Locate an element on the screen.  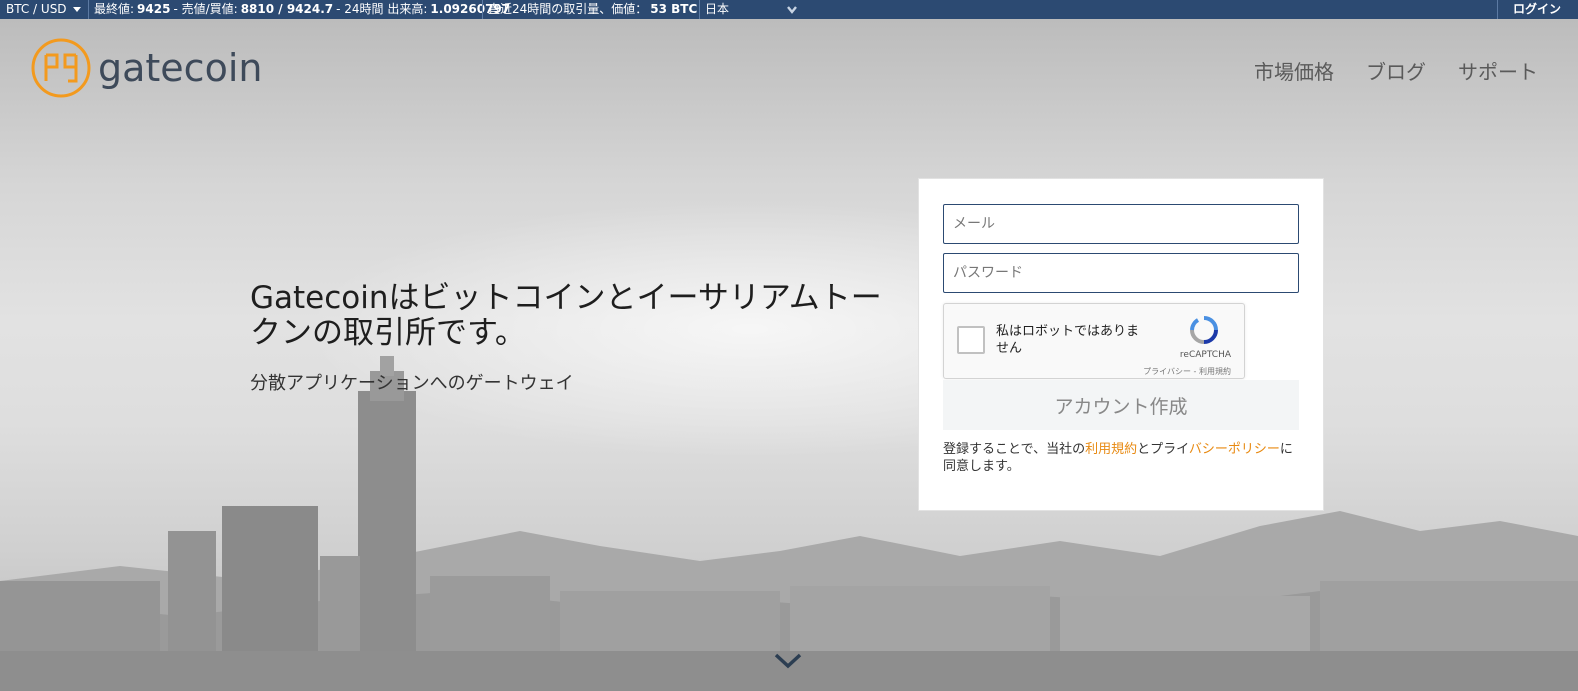
terms-mid: とプライ is located at coordinates (1163, 449).